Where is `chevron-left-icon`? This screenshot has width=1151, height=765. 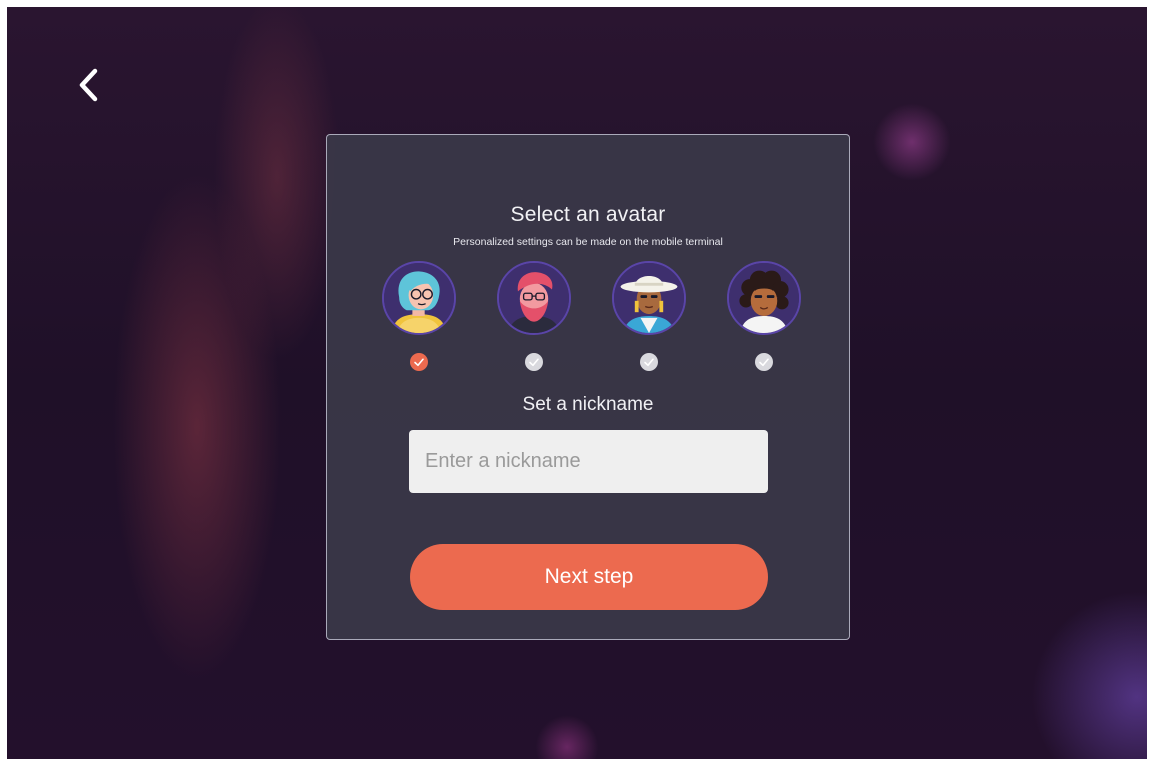 chevron-left-icon is located at coordinates (88, 85).